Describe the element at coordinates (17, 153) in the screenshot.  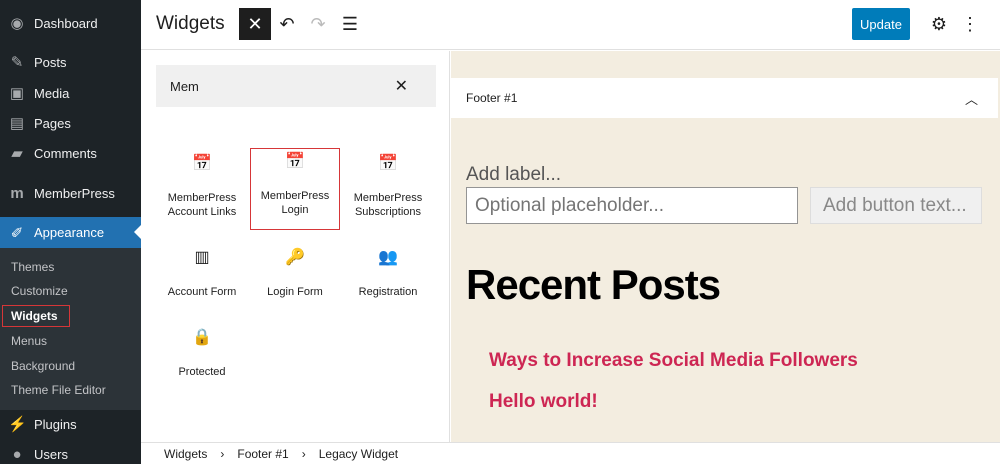
I see `comment-icon: ▰` at that location.